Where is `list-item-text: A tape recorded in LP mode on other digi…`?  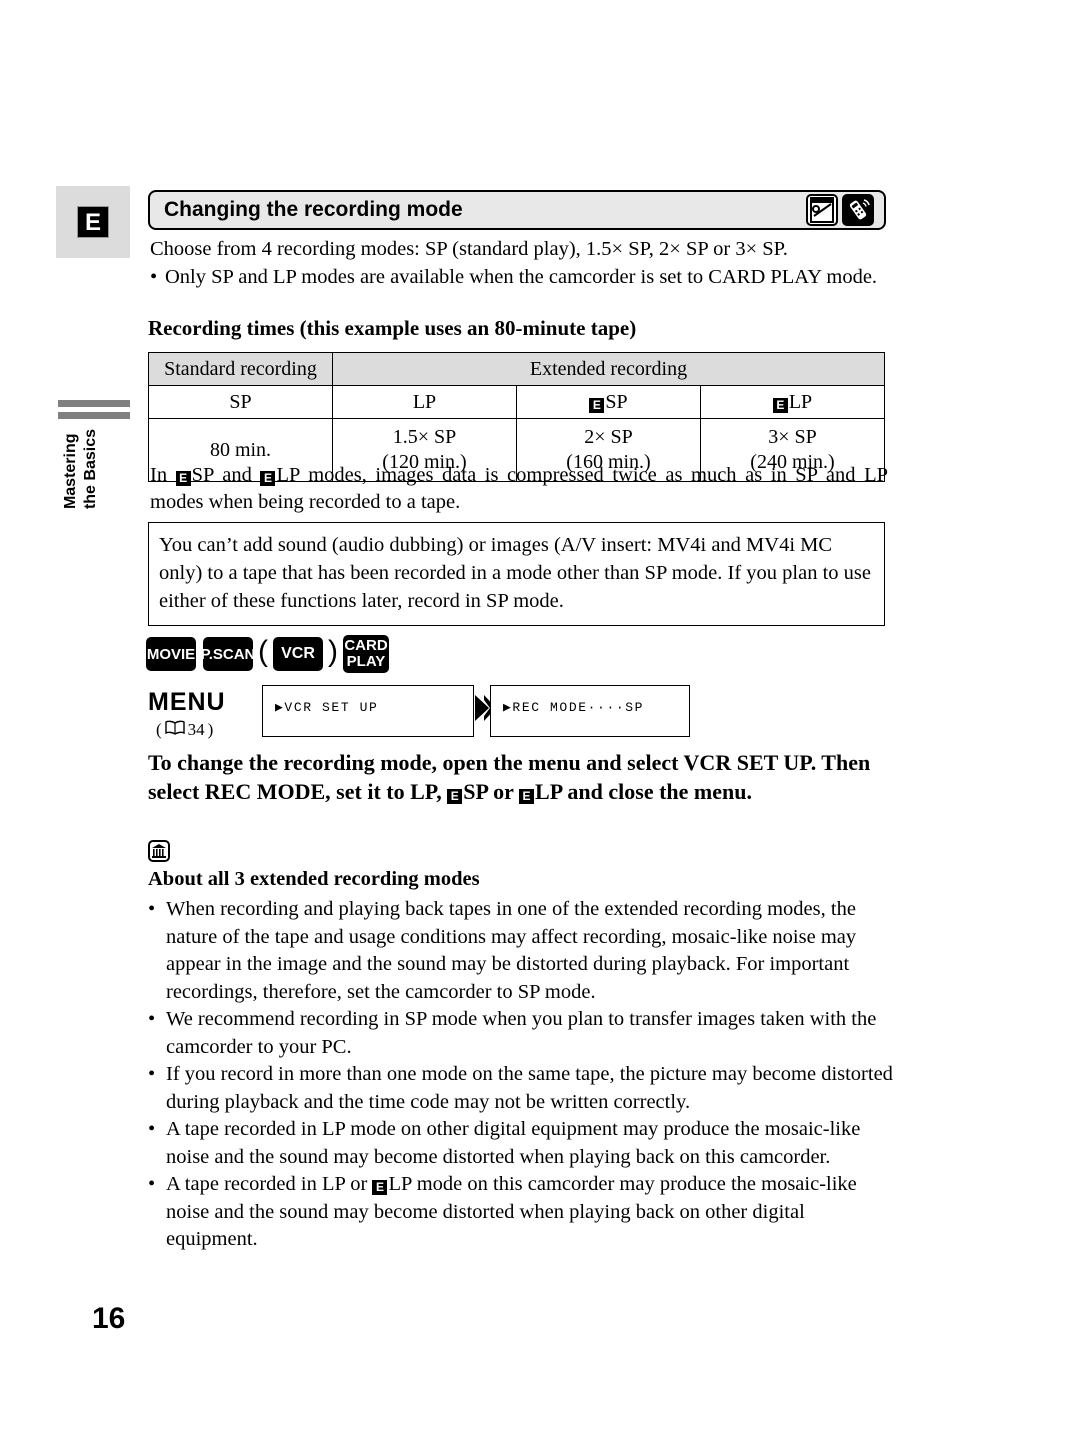 list-item-text: A tape recorded in LP mode on other digi… is located at coordinates (513, 1143).